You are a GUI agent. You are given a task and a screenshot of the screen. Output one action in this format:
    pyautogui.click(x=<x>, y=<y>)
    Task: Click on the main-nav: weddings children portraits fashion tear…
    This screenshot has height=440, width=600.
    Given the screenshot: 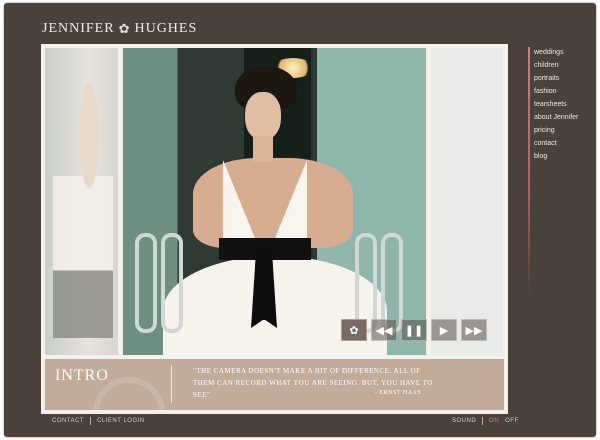 What is the action you would take?
    pyautogui.click(x=556, y=104)
    